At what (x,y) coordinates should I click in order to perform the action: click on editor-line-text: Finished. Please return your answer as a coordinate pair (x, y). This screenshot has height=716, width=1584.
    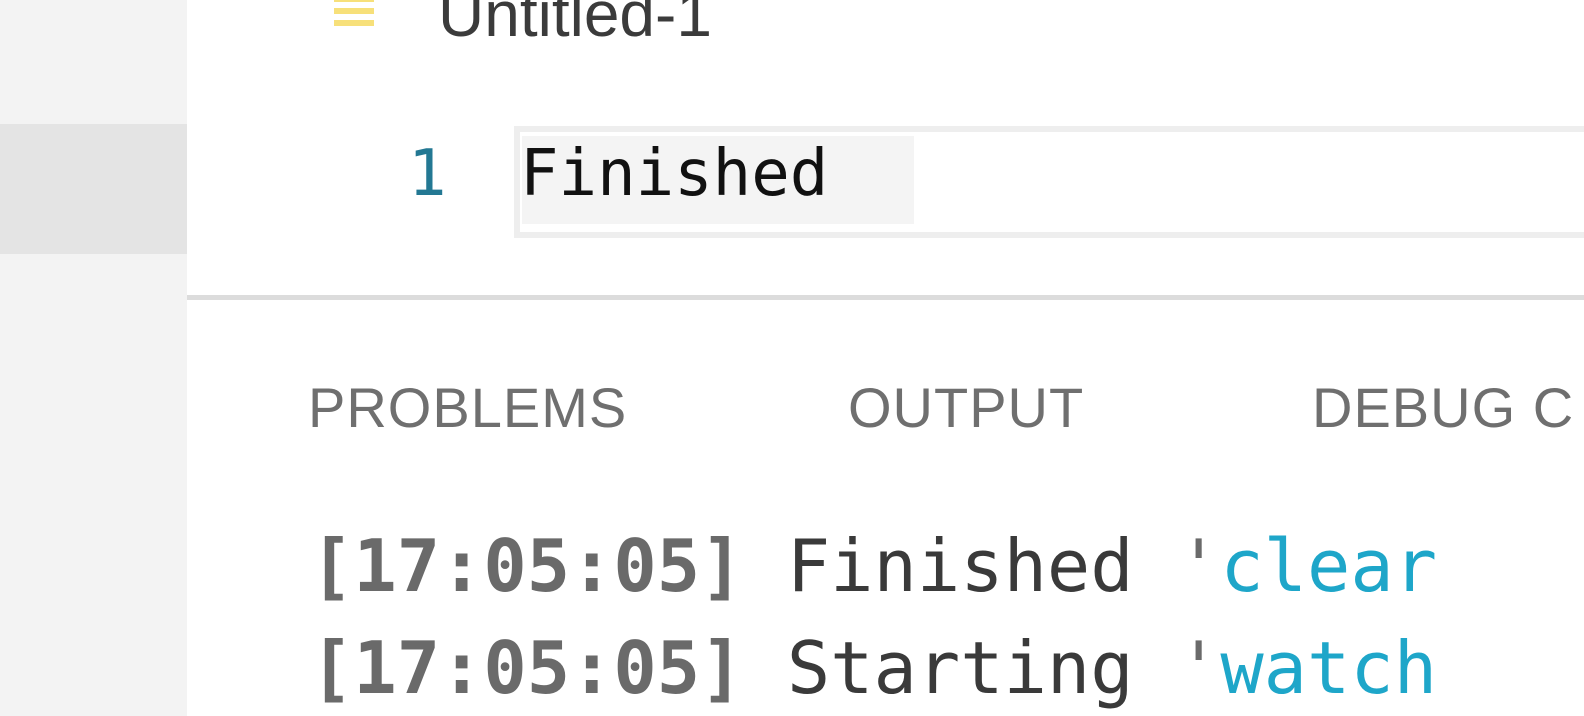
    Looking at the image, I should click on (674, 174).